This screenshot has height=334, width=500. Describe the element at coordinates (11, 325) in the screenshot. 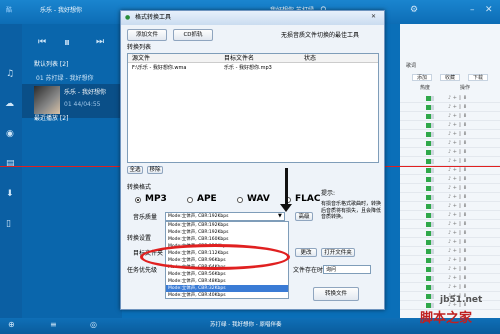

I see `add-icon: ⊕` at that location.